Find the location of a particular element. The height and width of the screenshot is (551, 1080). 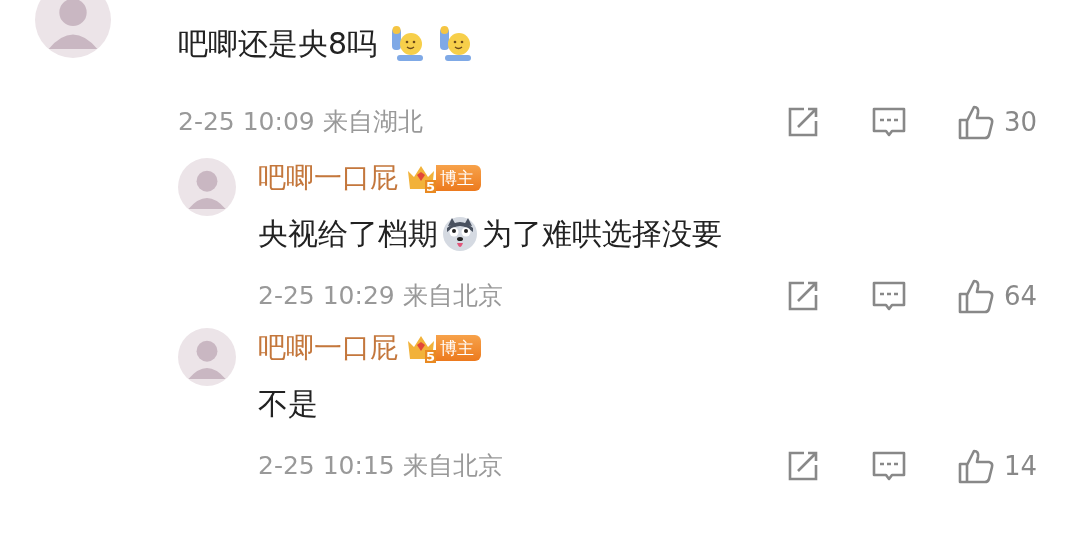

timestamp: 2-25 10:09 来自湖北 is located at coordinates (300, 122).